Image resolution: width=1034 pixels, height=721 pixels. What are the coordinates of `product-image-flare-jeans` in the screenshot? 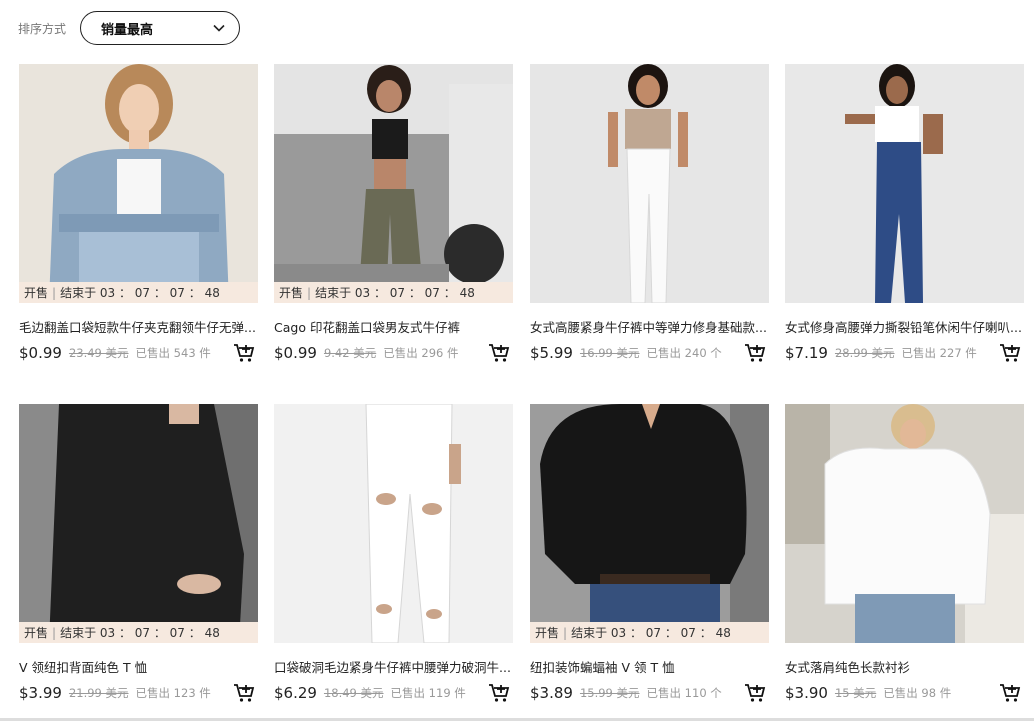 It's located at (904, 183).